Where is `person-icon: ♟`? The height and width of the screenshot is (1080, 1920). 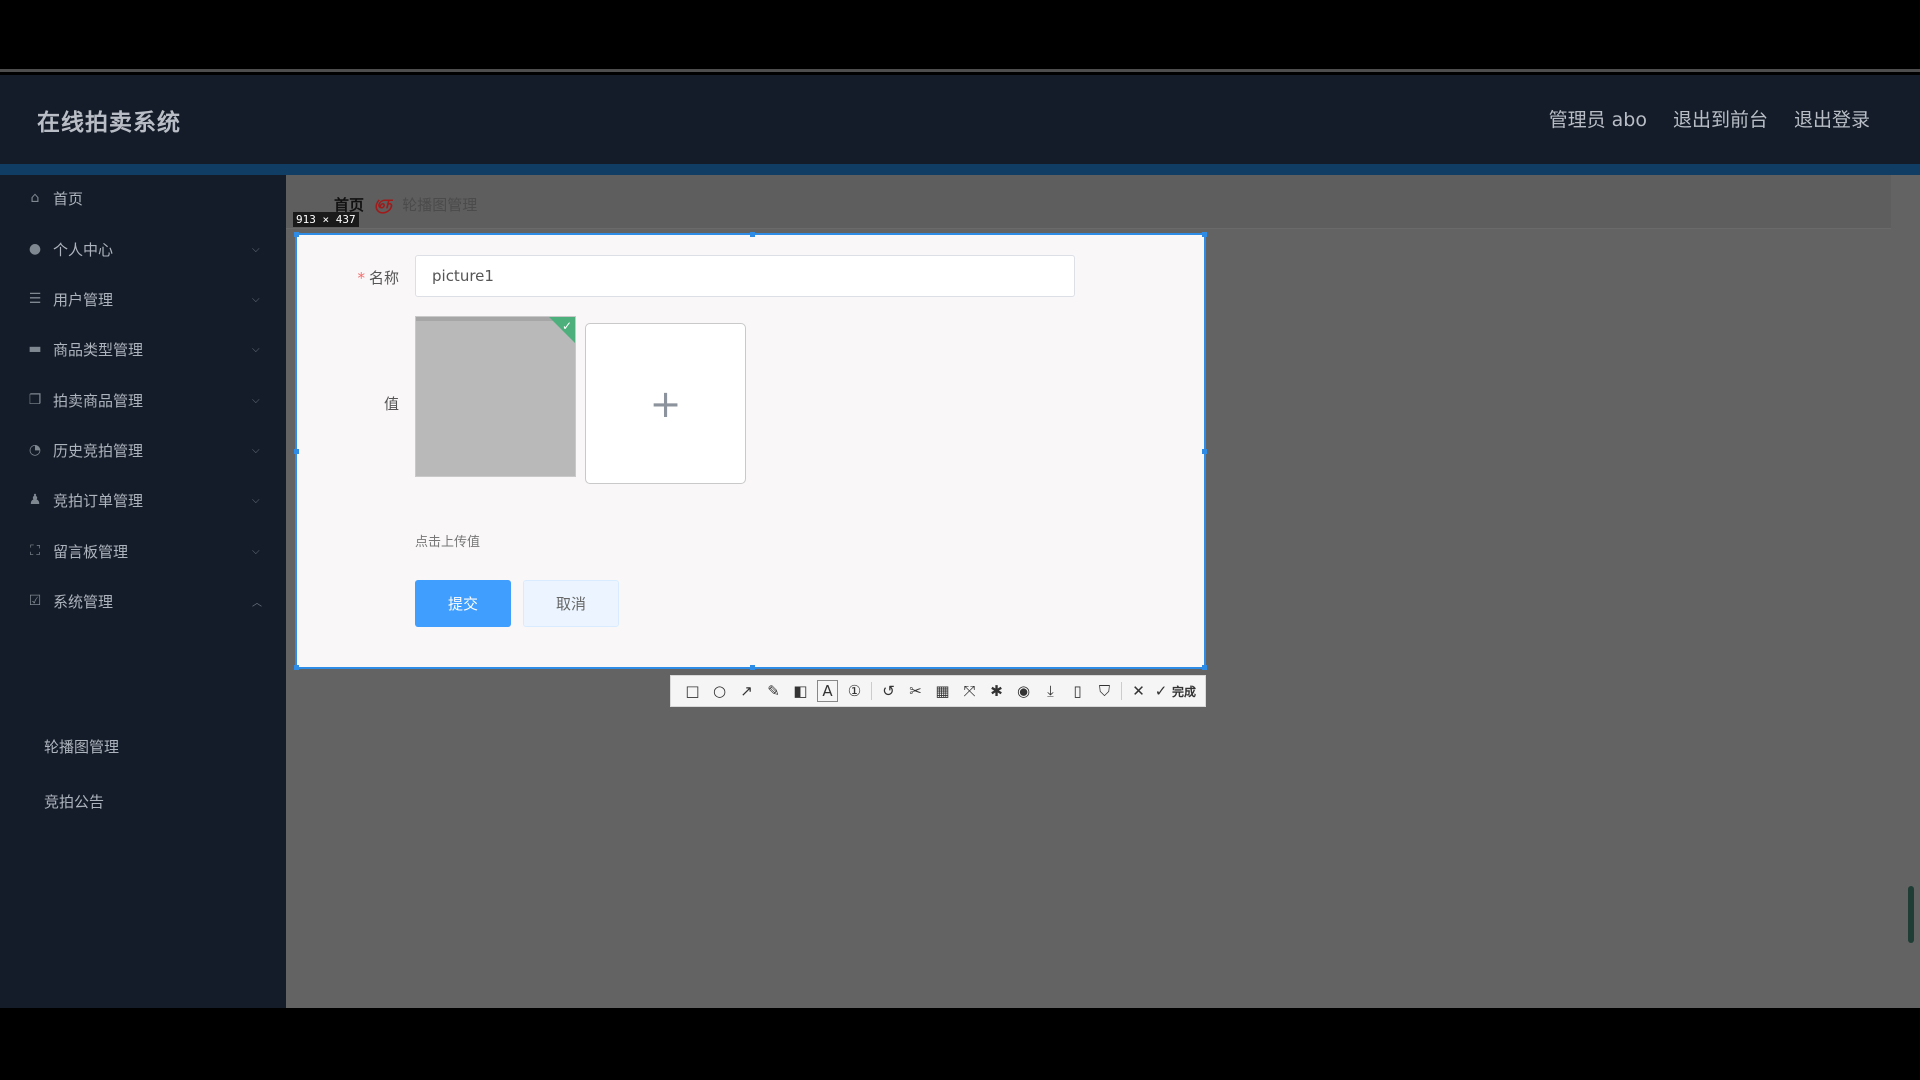 person-icon: ♟ is located at coordinates (35, 500).